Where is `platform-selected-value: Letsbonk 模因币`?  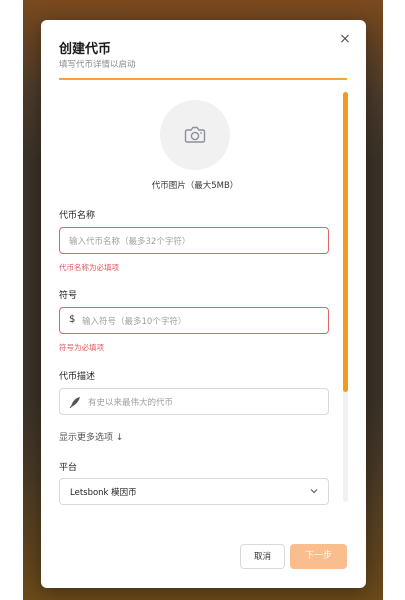 platform-selected-value: Letsbonk 模因币 is located at coordinates (103, 493).